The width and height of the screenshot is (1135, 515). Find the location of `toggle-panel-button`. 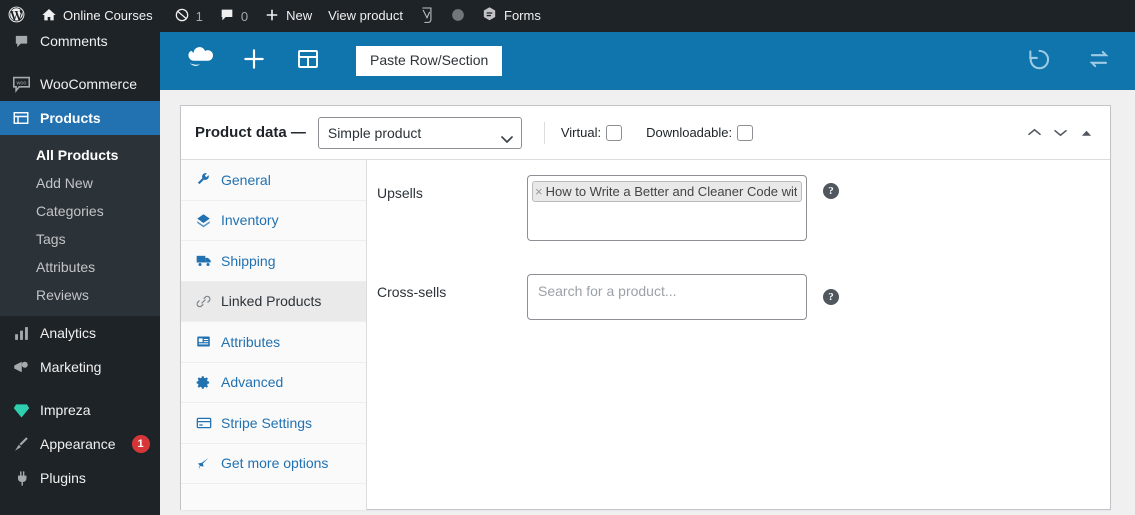

toggle-panel-button is located at coordinates (1086, 133).